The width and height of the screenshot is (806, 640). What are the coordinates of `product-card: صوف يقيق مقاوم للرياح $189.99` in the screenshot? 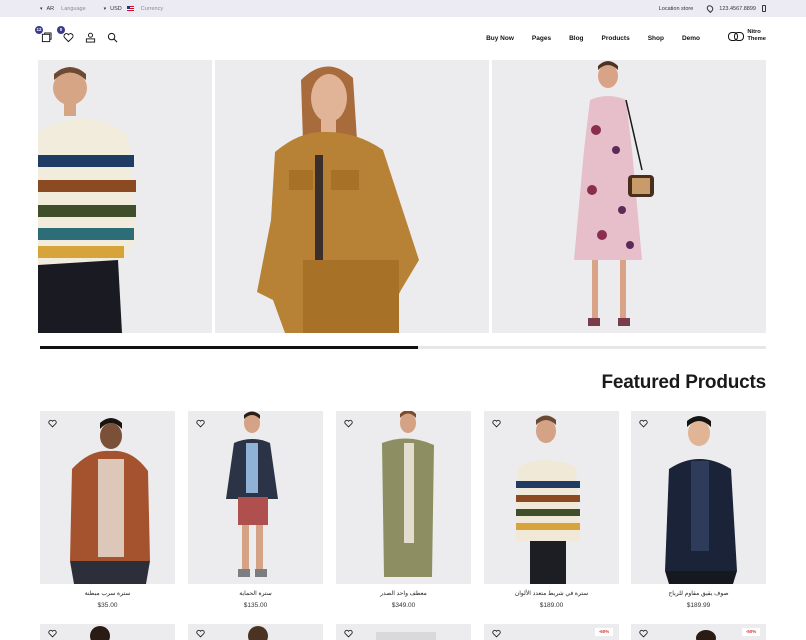 It's located at (698, 510).